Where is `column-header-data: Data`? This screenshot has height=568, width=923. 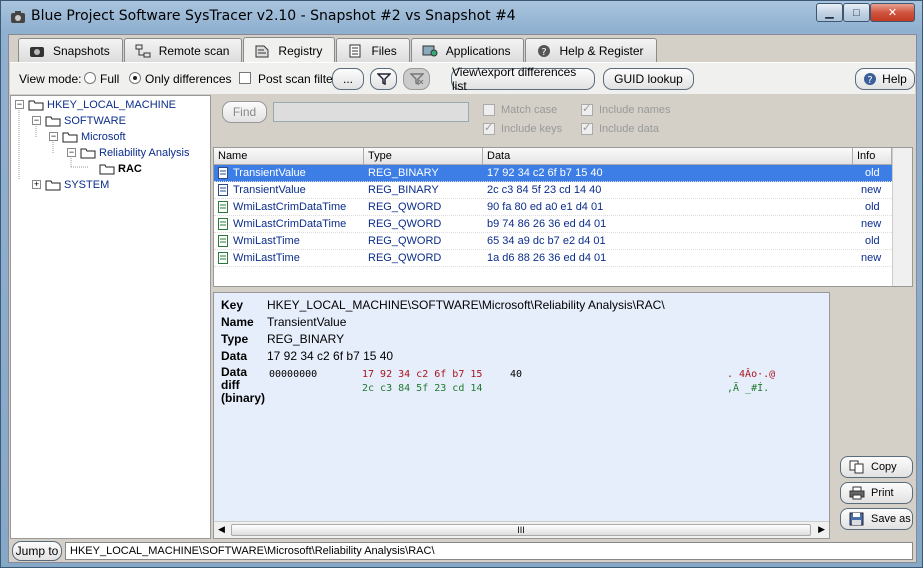 column-header-data: Data is located at coordinates (668, 156).